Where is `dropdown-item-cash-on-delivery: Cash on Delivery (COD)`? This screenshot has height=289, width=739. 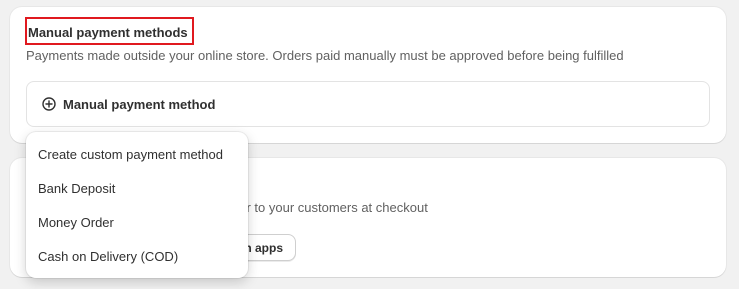
dropdown-item-cash-on-delivery: Cash on Delivery (COD) is located at coordinates (137, 257).